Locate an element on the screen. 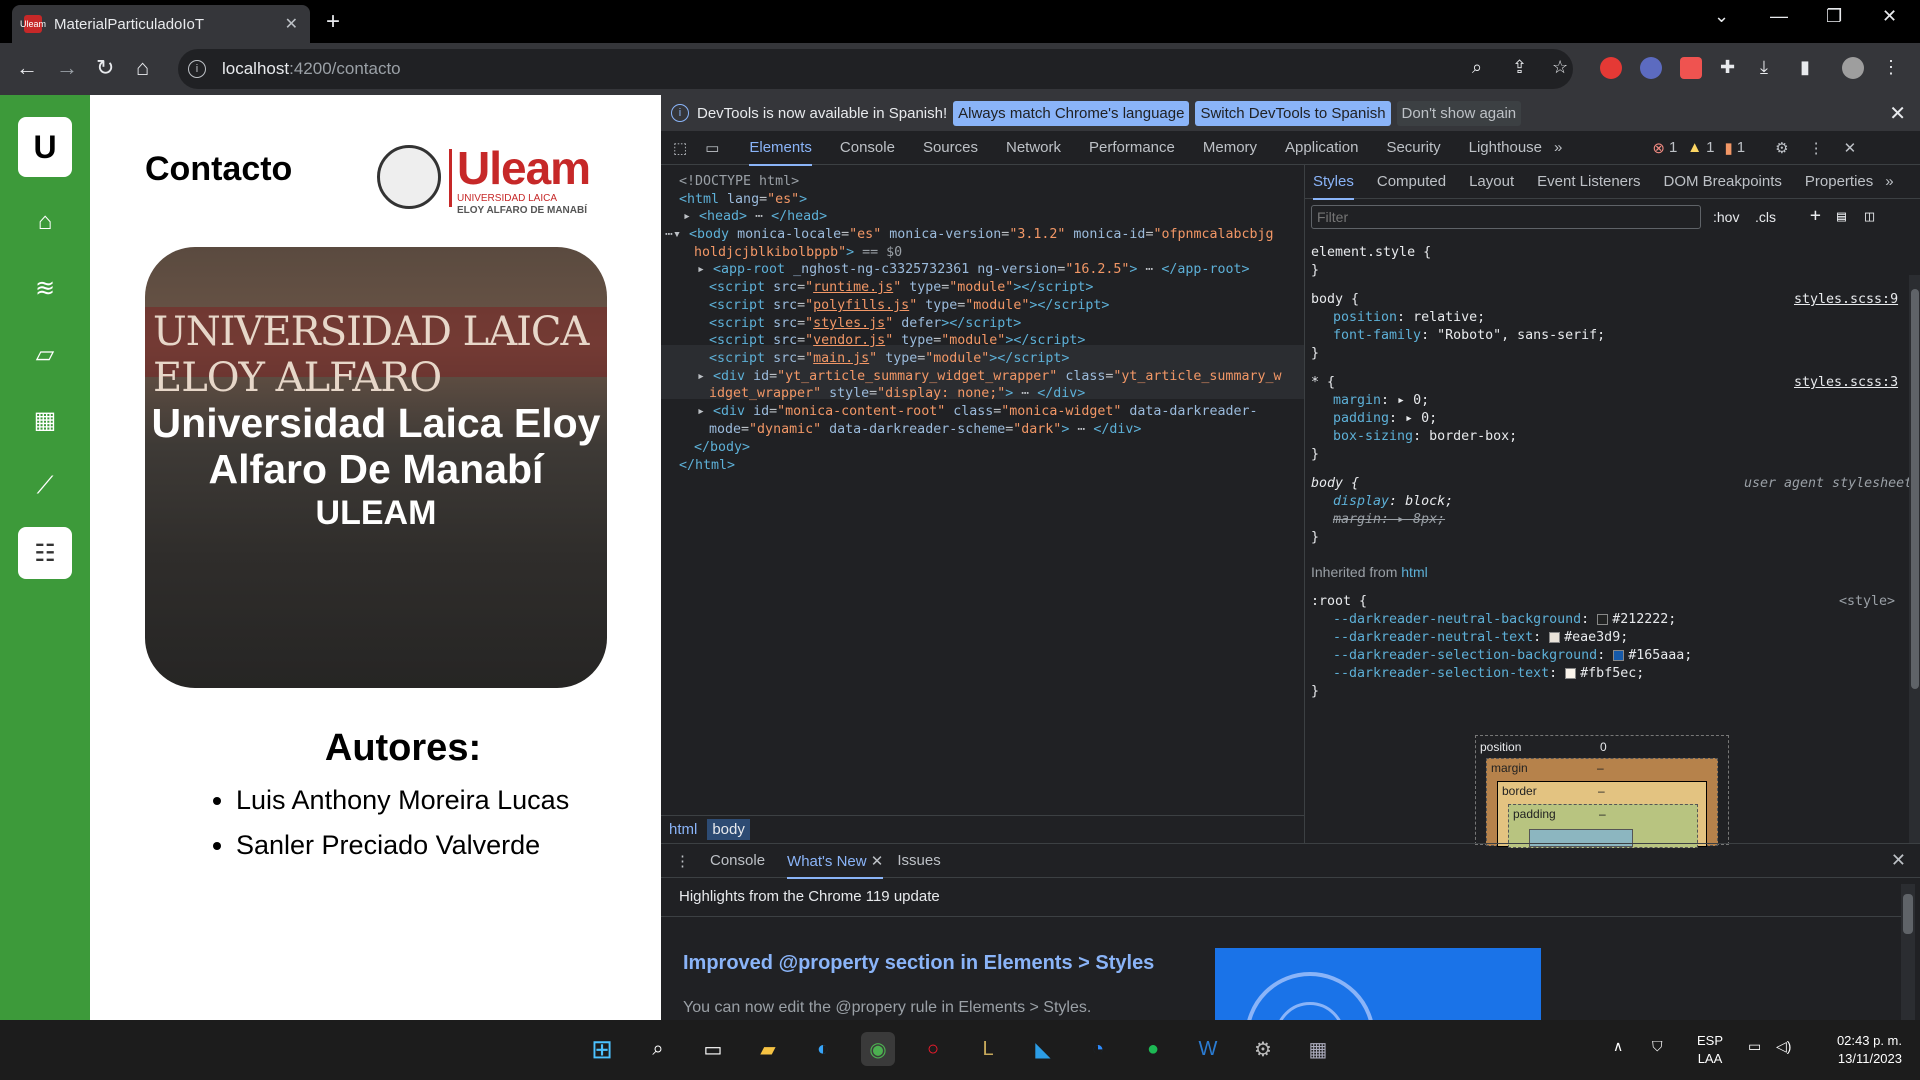 The width and height of the screenshot is (1920, 1080). home-nav-icon: ⌂ is located at coordinates (45, 222).